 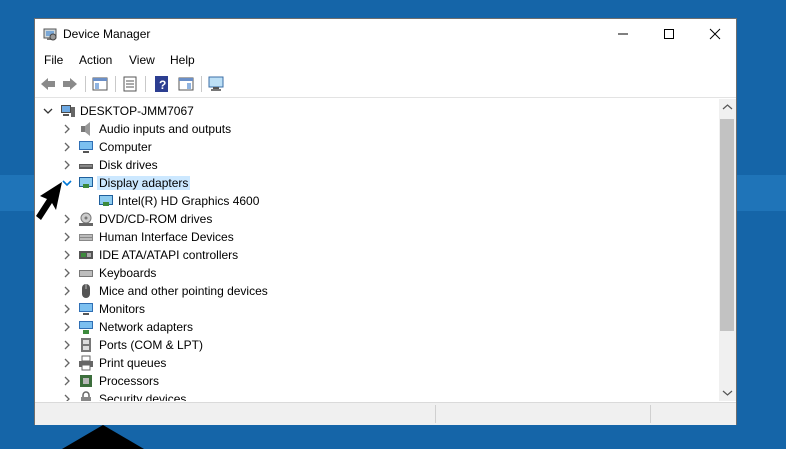 What do you see at coordinates (100, 84) in the screenshot?
I see `show-hide-console-tree-icon` at bounding box center [100, 84].